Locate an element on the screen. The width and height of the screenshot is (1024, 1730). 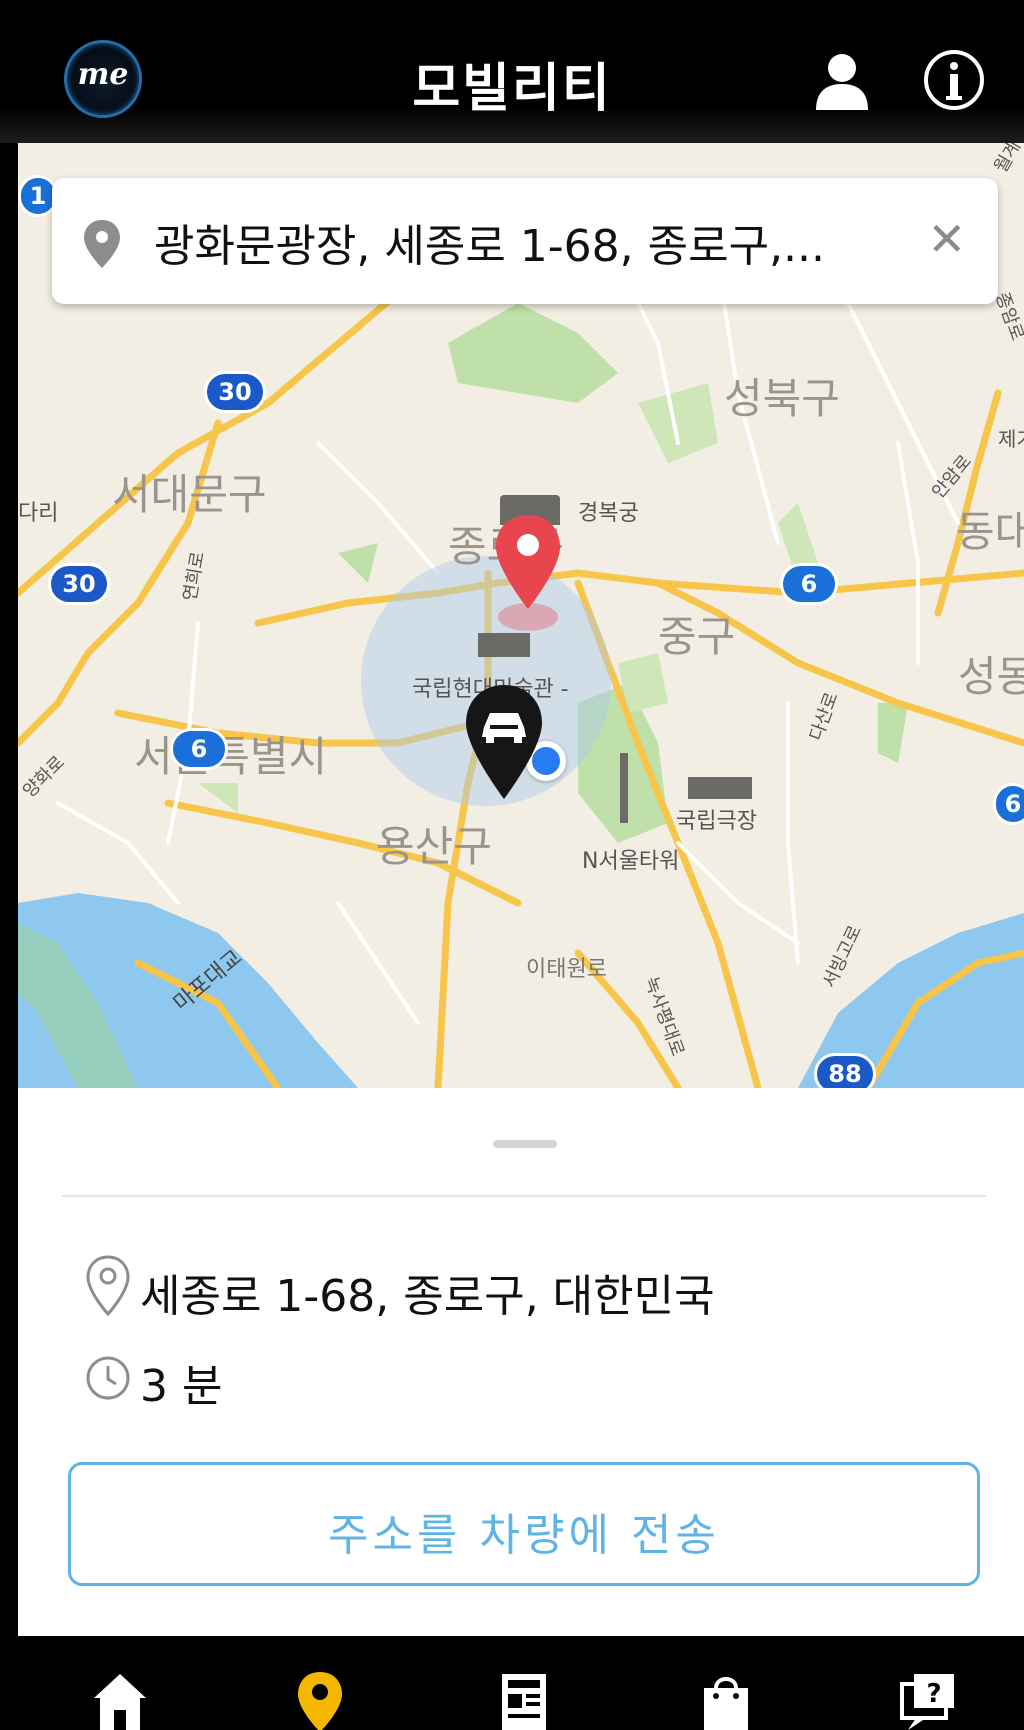
page-title: 모빌리티 is located at coordinates (512, 89).